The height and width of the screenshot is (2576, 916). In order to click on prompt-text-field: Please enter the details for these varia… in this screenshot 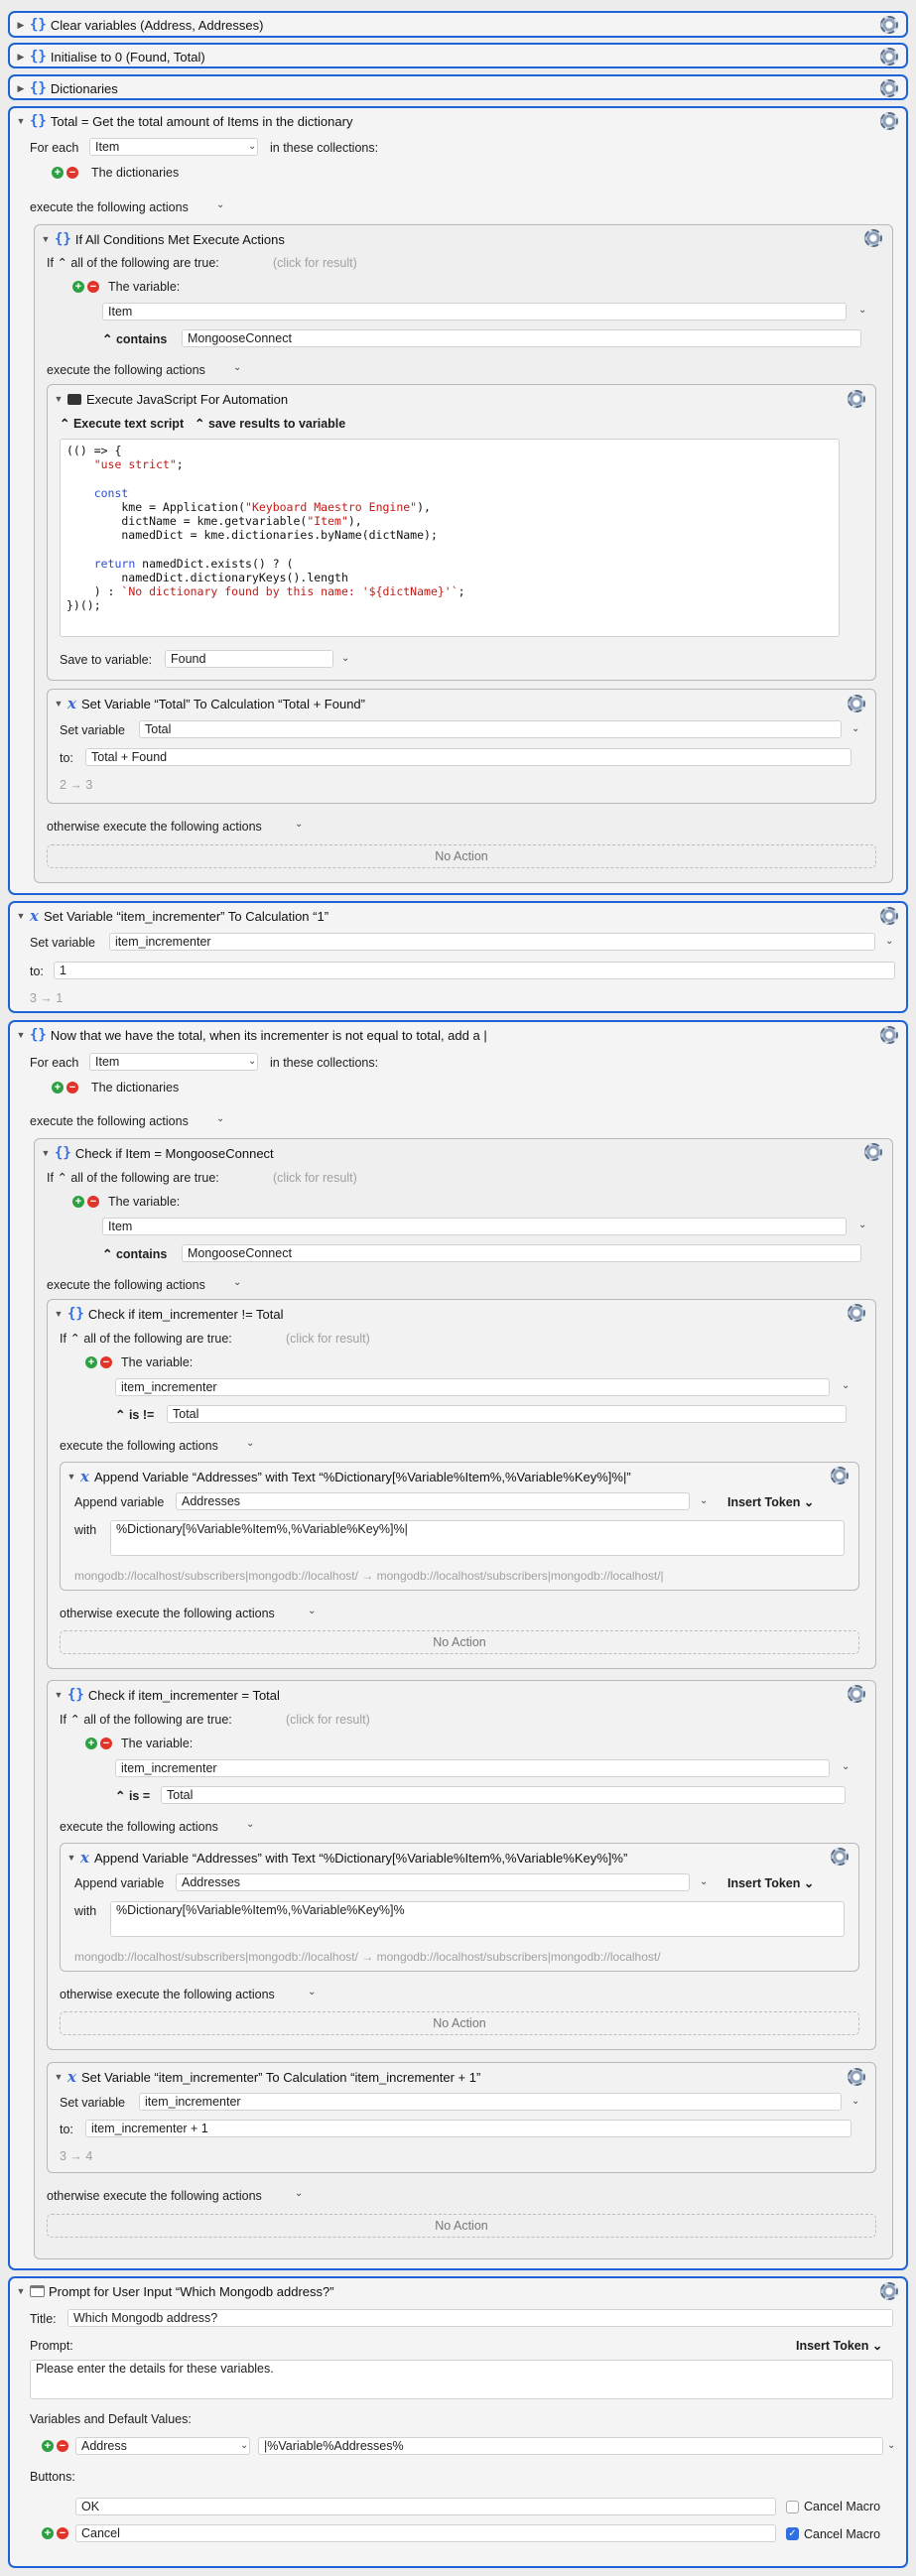, I will do `click(461, 2380)`.